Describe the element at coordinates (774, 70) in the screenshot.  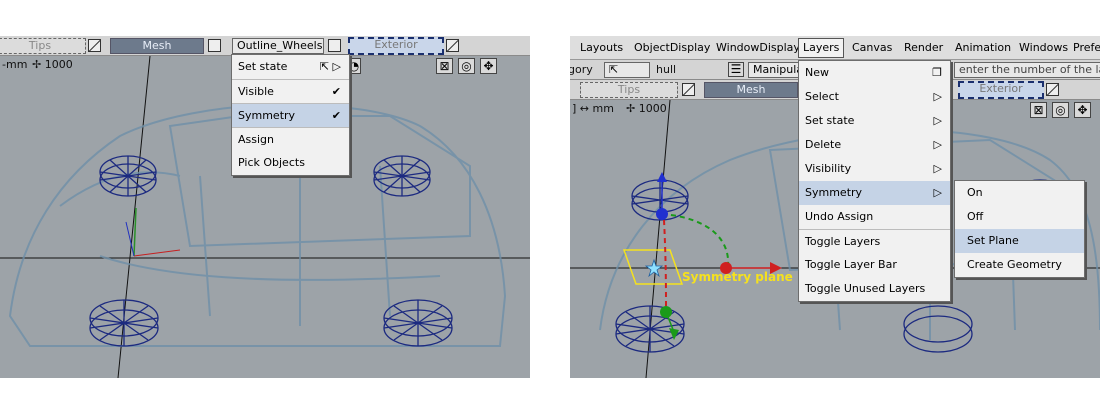
I see `manipulator-field: Manipulat` at that location.